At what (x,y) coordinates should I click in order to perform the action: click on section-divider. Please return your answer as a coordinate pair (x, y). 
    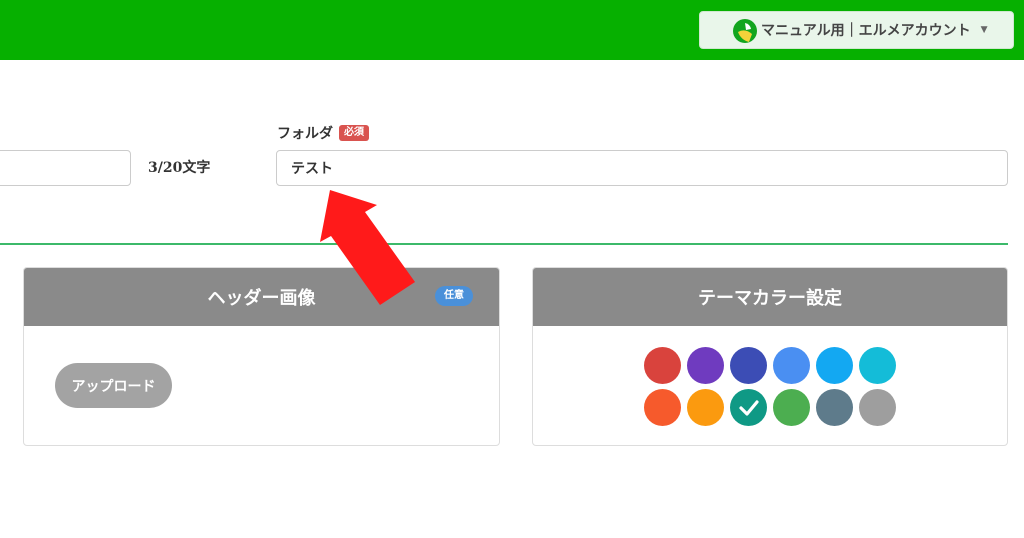
    Looking at the image, I should click on (504, 244).